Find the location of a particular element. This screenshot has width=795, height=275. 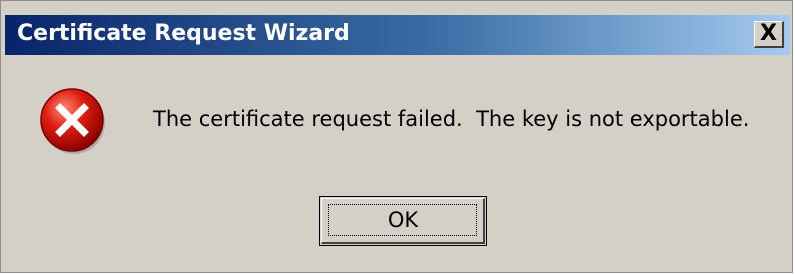

title-bar: Certificate Request Wizard X is located at coordinates (397, 35).